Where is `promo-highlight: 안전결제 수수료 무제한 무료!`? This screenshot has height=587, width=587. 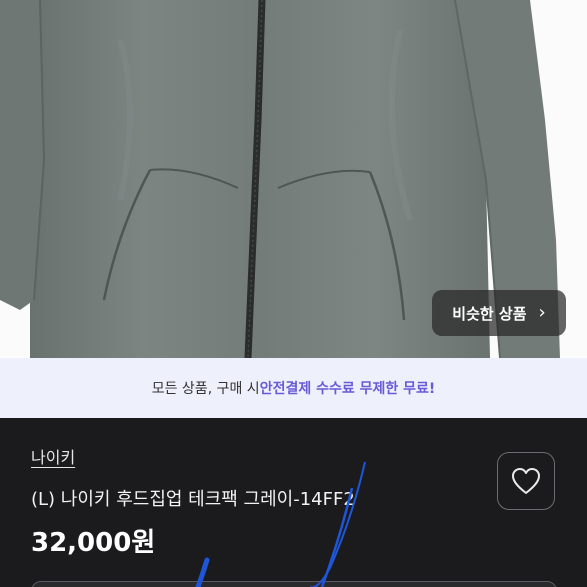
promo-highlight: 안전결제 수수료 무제한 무료! is located at coordinates (347, 389).